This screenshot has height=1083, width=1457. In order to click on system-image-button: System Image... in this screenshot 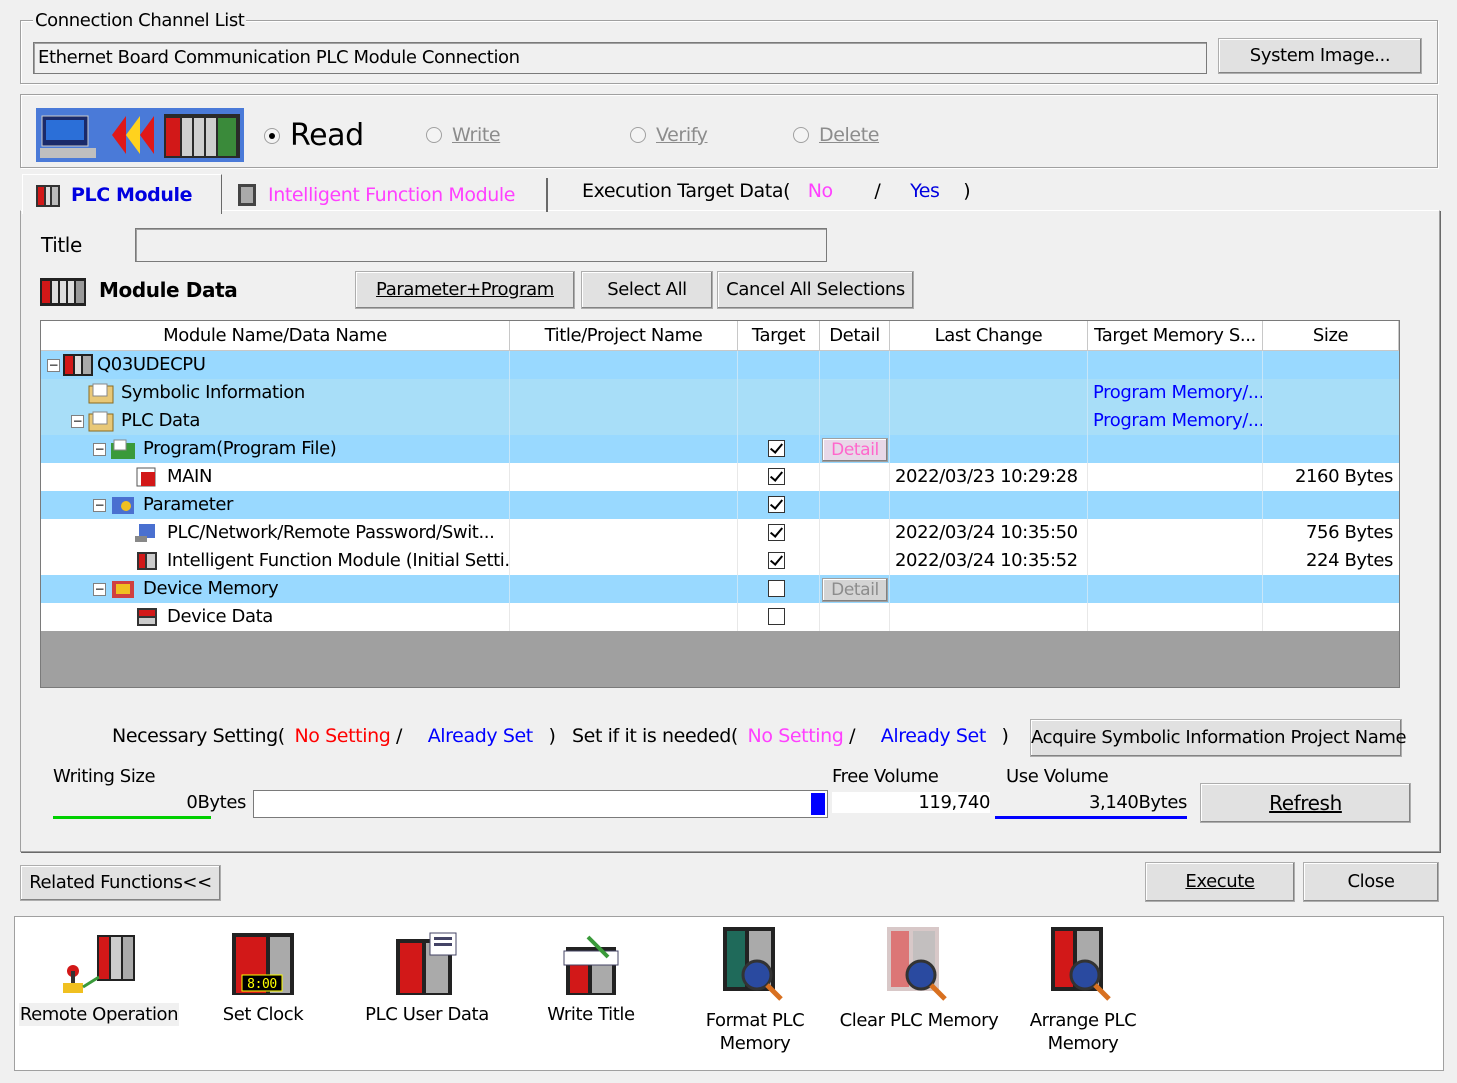, I will do `click(1320, 56)`.